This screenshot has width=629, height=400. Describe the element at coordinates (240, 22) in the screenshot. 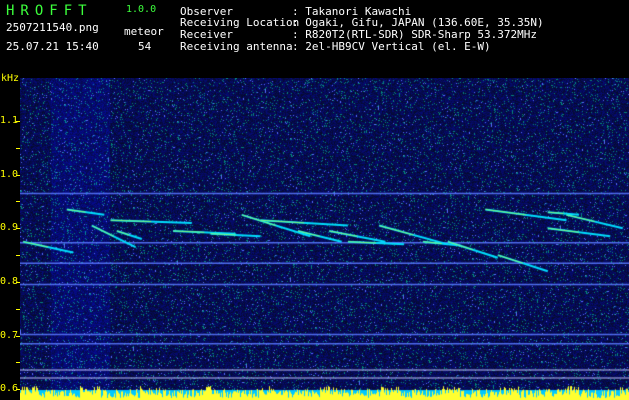

I see `info-location-label: Receiving Location` at that location.